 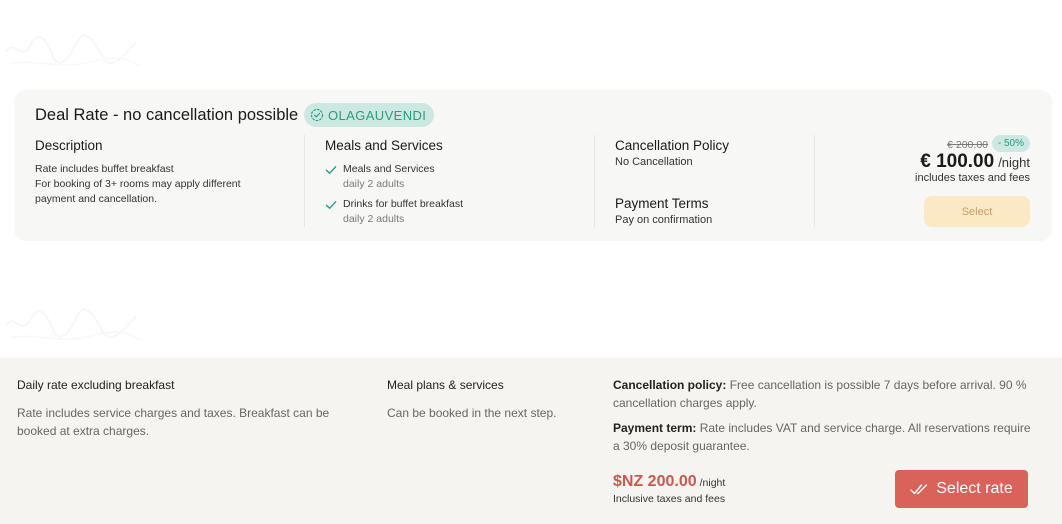 I want to click on select-rate-label: Select rate, so click(x=974, y=488).